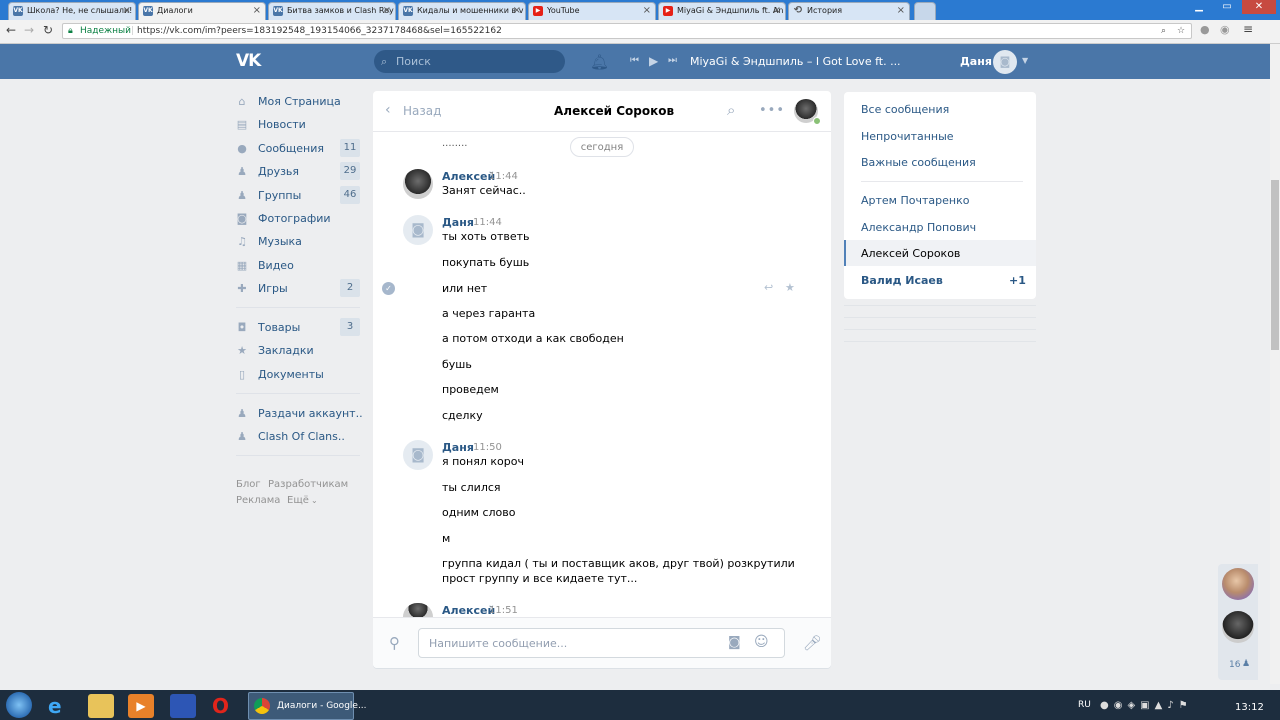  Describe the element at coordinates (298, 266) in the screenshot. I see `sidebar-item-video: ▦ Видео` at that location.